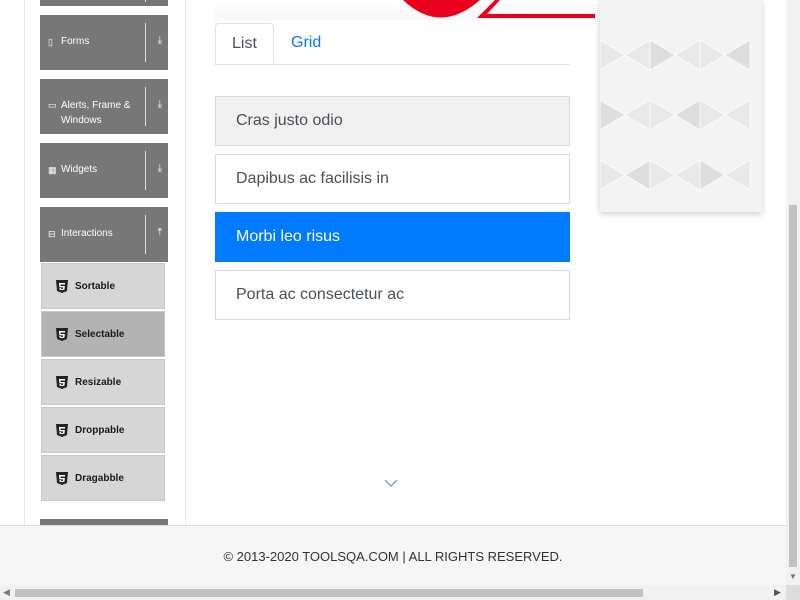 This screenshot has height=600, width=800. Describe the element at coordinates (6, 592) in the screenshot. I see `scroll-left-arrow-icon: ◀` at that location.